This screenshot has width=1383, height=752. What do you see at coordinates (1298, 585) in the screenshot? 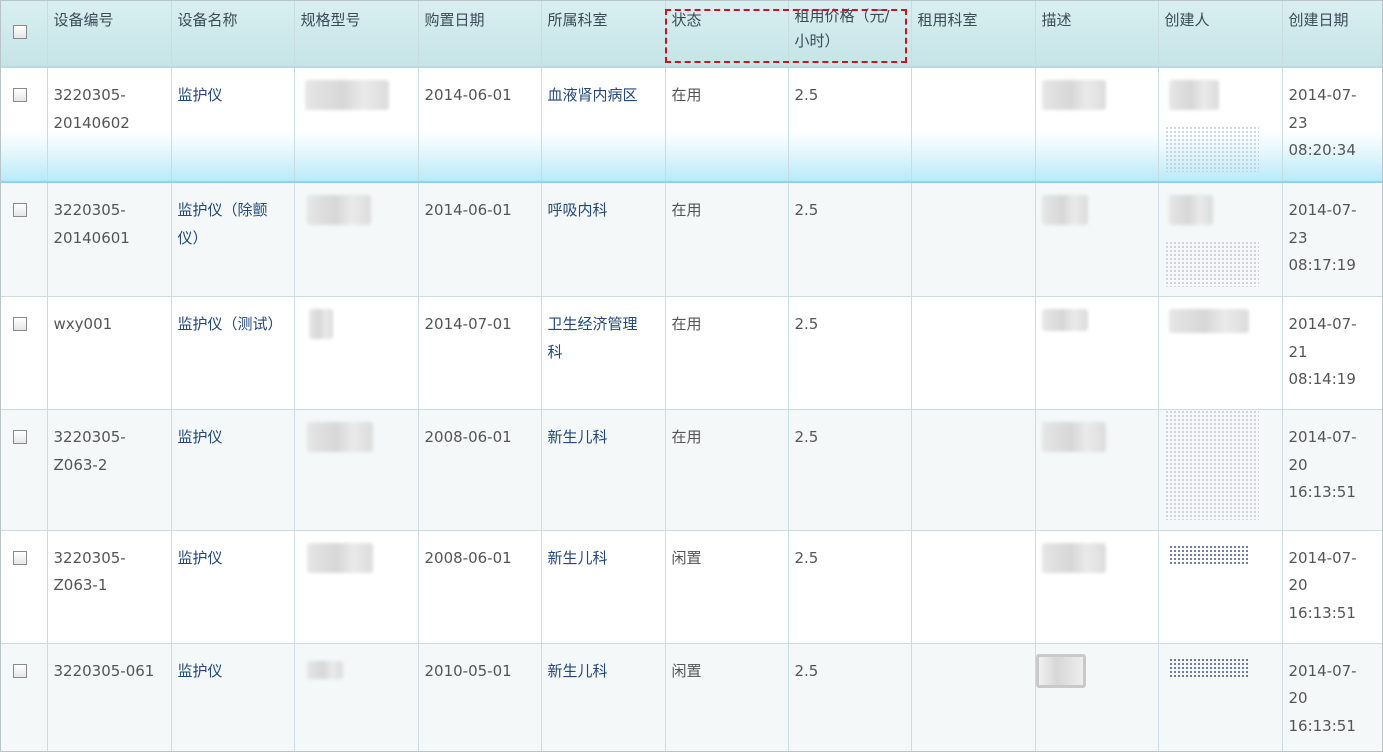
I see `created-date-part: 20` at bounding box center [1298, 585].